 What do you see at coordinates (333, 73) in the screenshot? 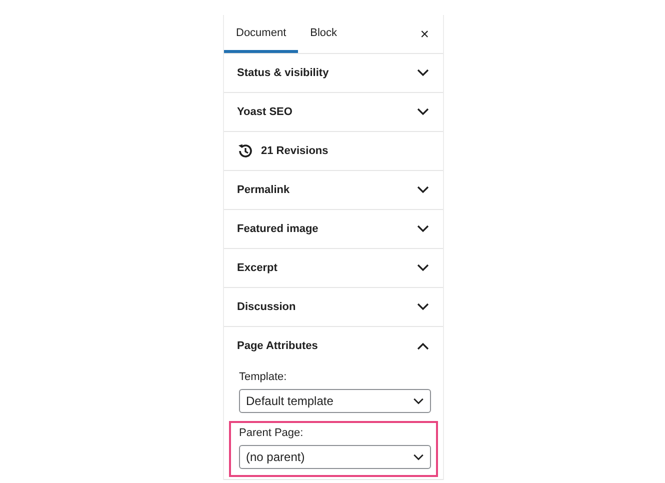
I see `panel-header: Status & visibility` at bounding box center [333, 73].